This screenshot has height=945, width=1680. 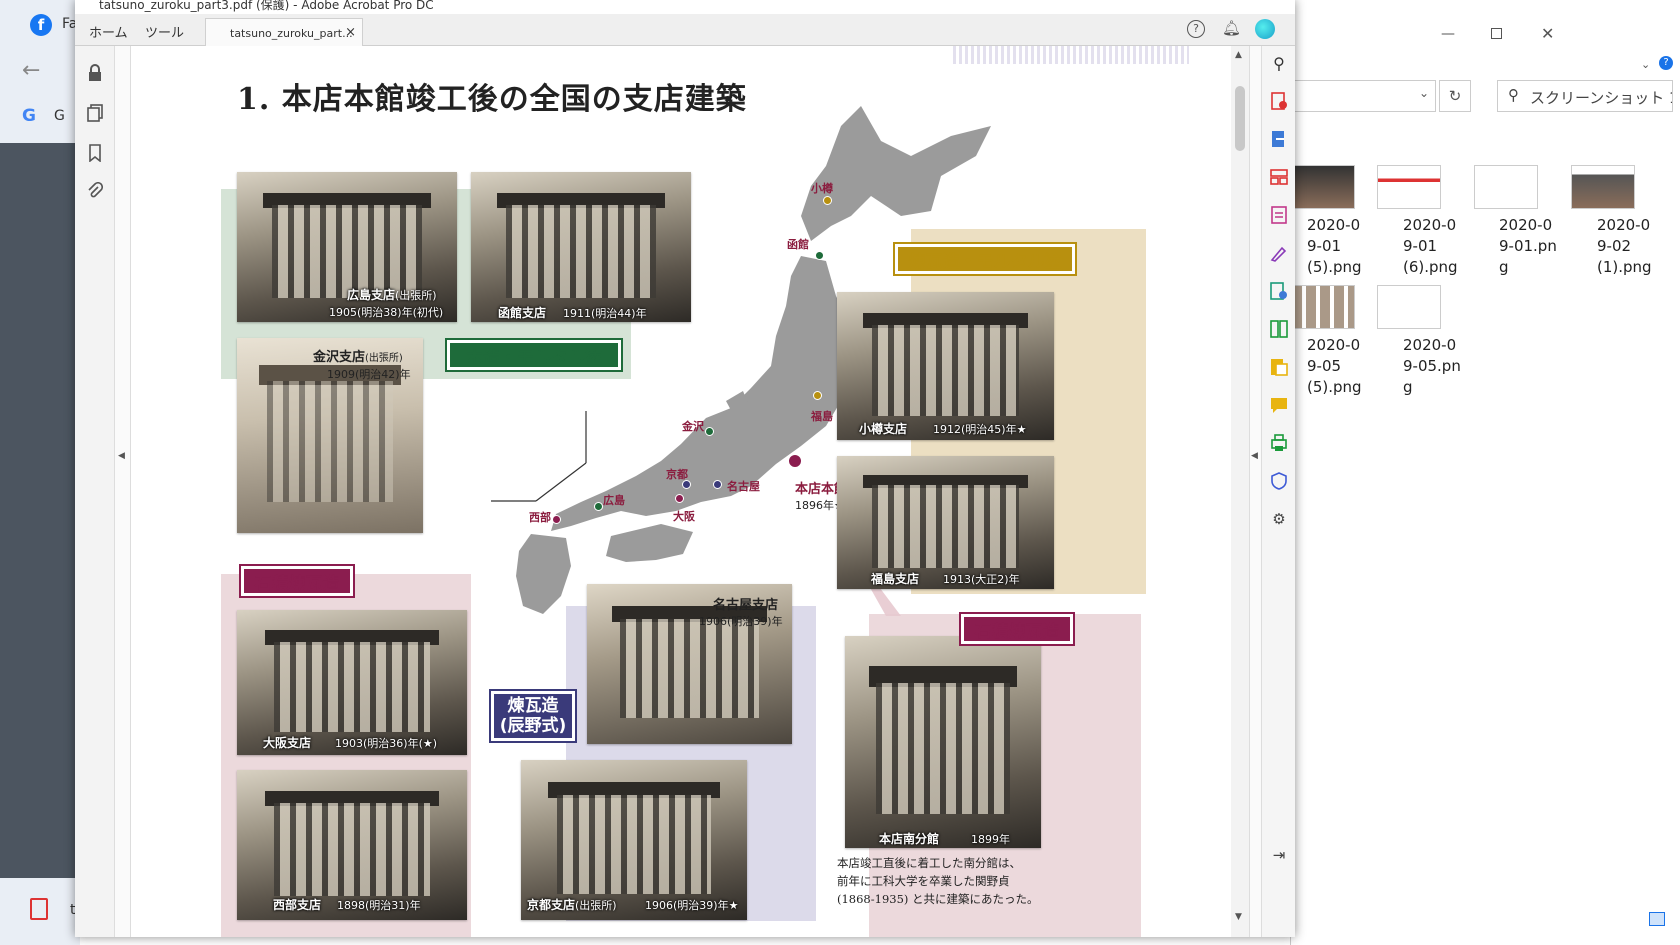 I want to click on close-icon: ✕, so click(x=1547, y=33).